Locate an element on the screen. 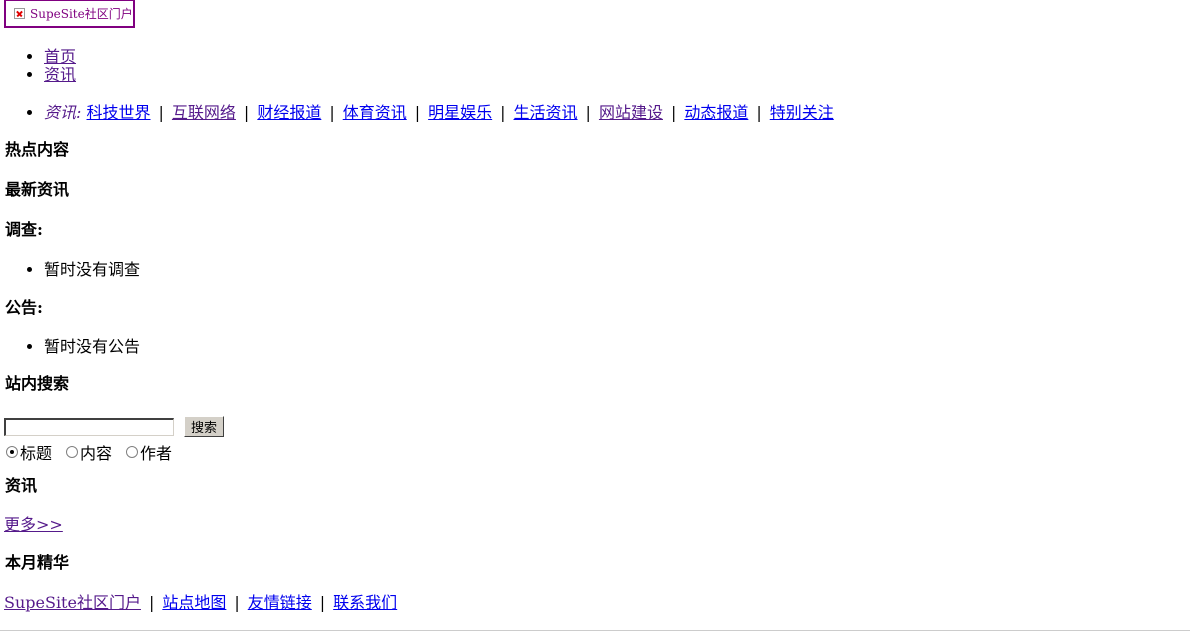 The image size is (1190, 632). site-search-heading: 站内搜索 is located at coordinates (37, 383).